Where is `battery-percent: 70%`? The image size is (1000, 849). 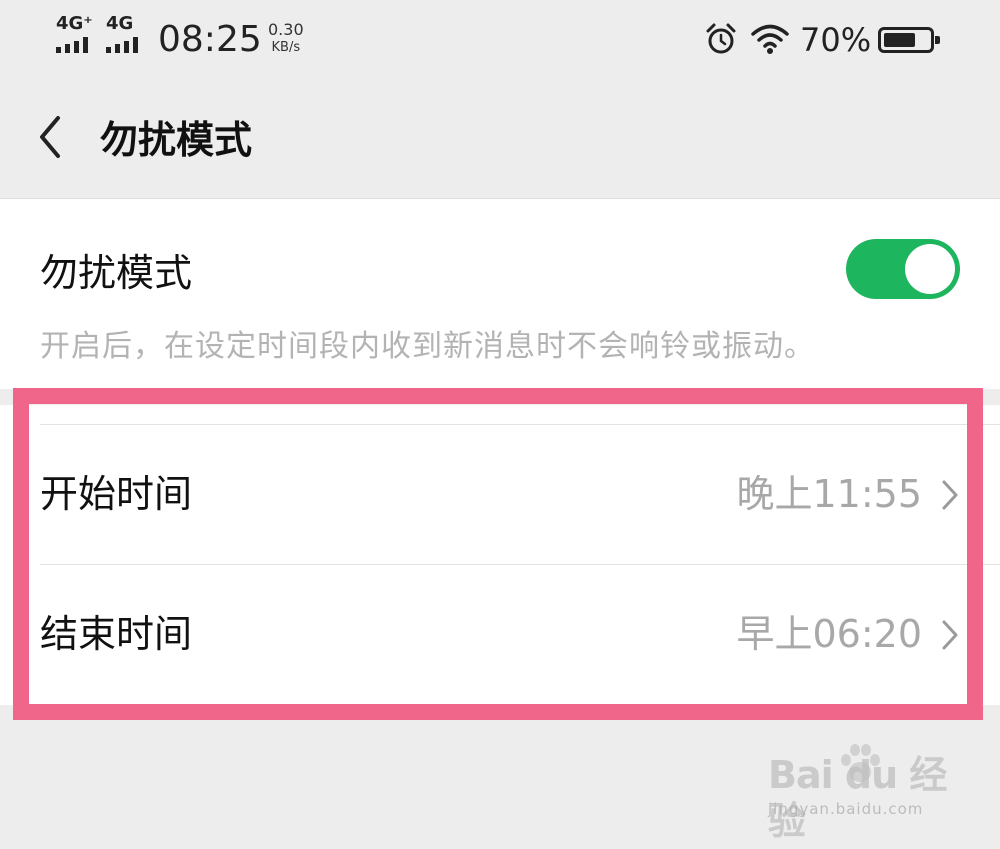 battery-percent: 70% is located at coordinates (836, 40).